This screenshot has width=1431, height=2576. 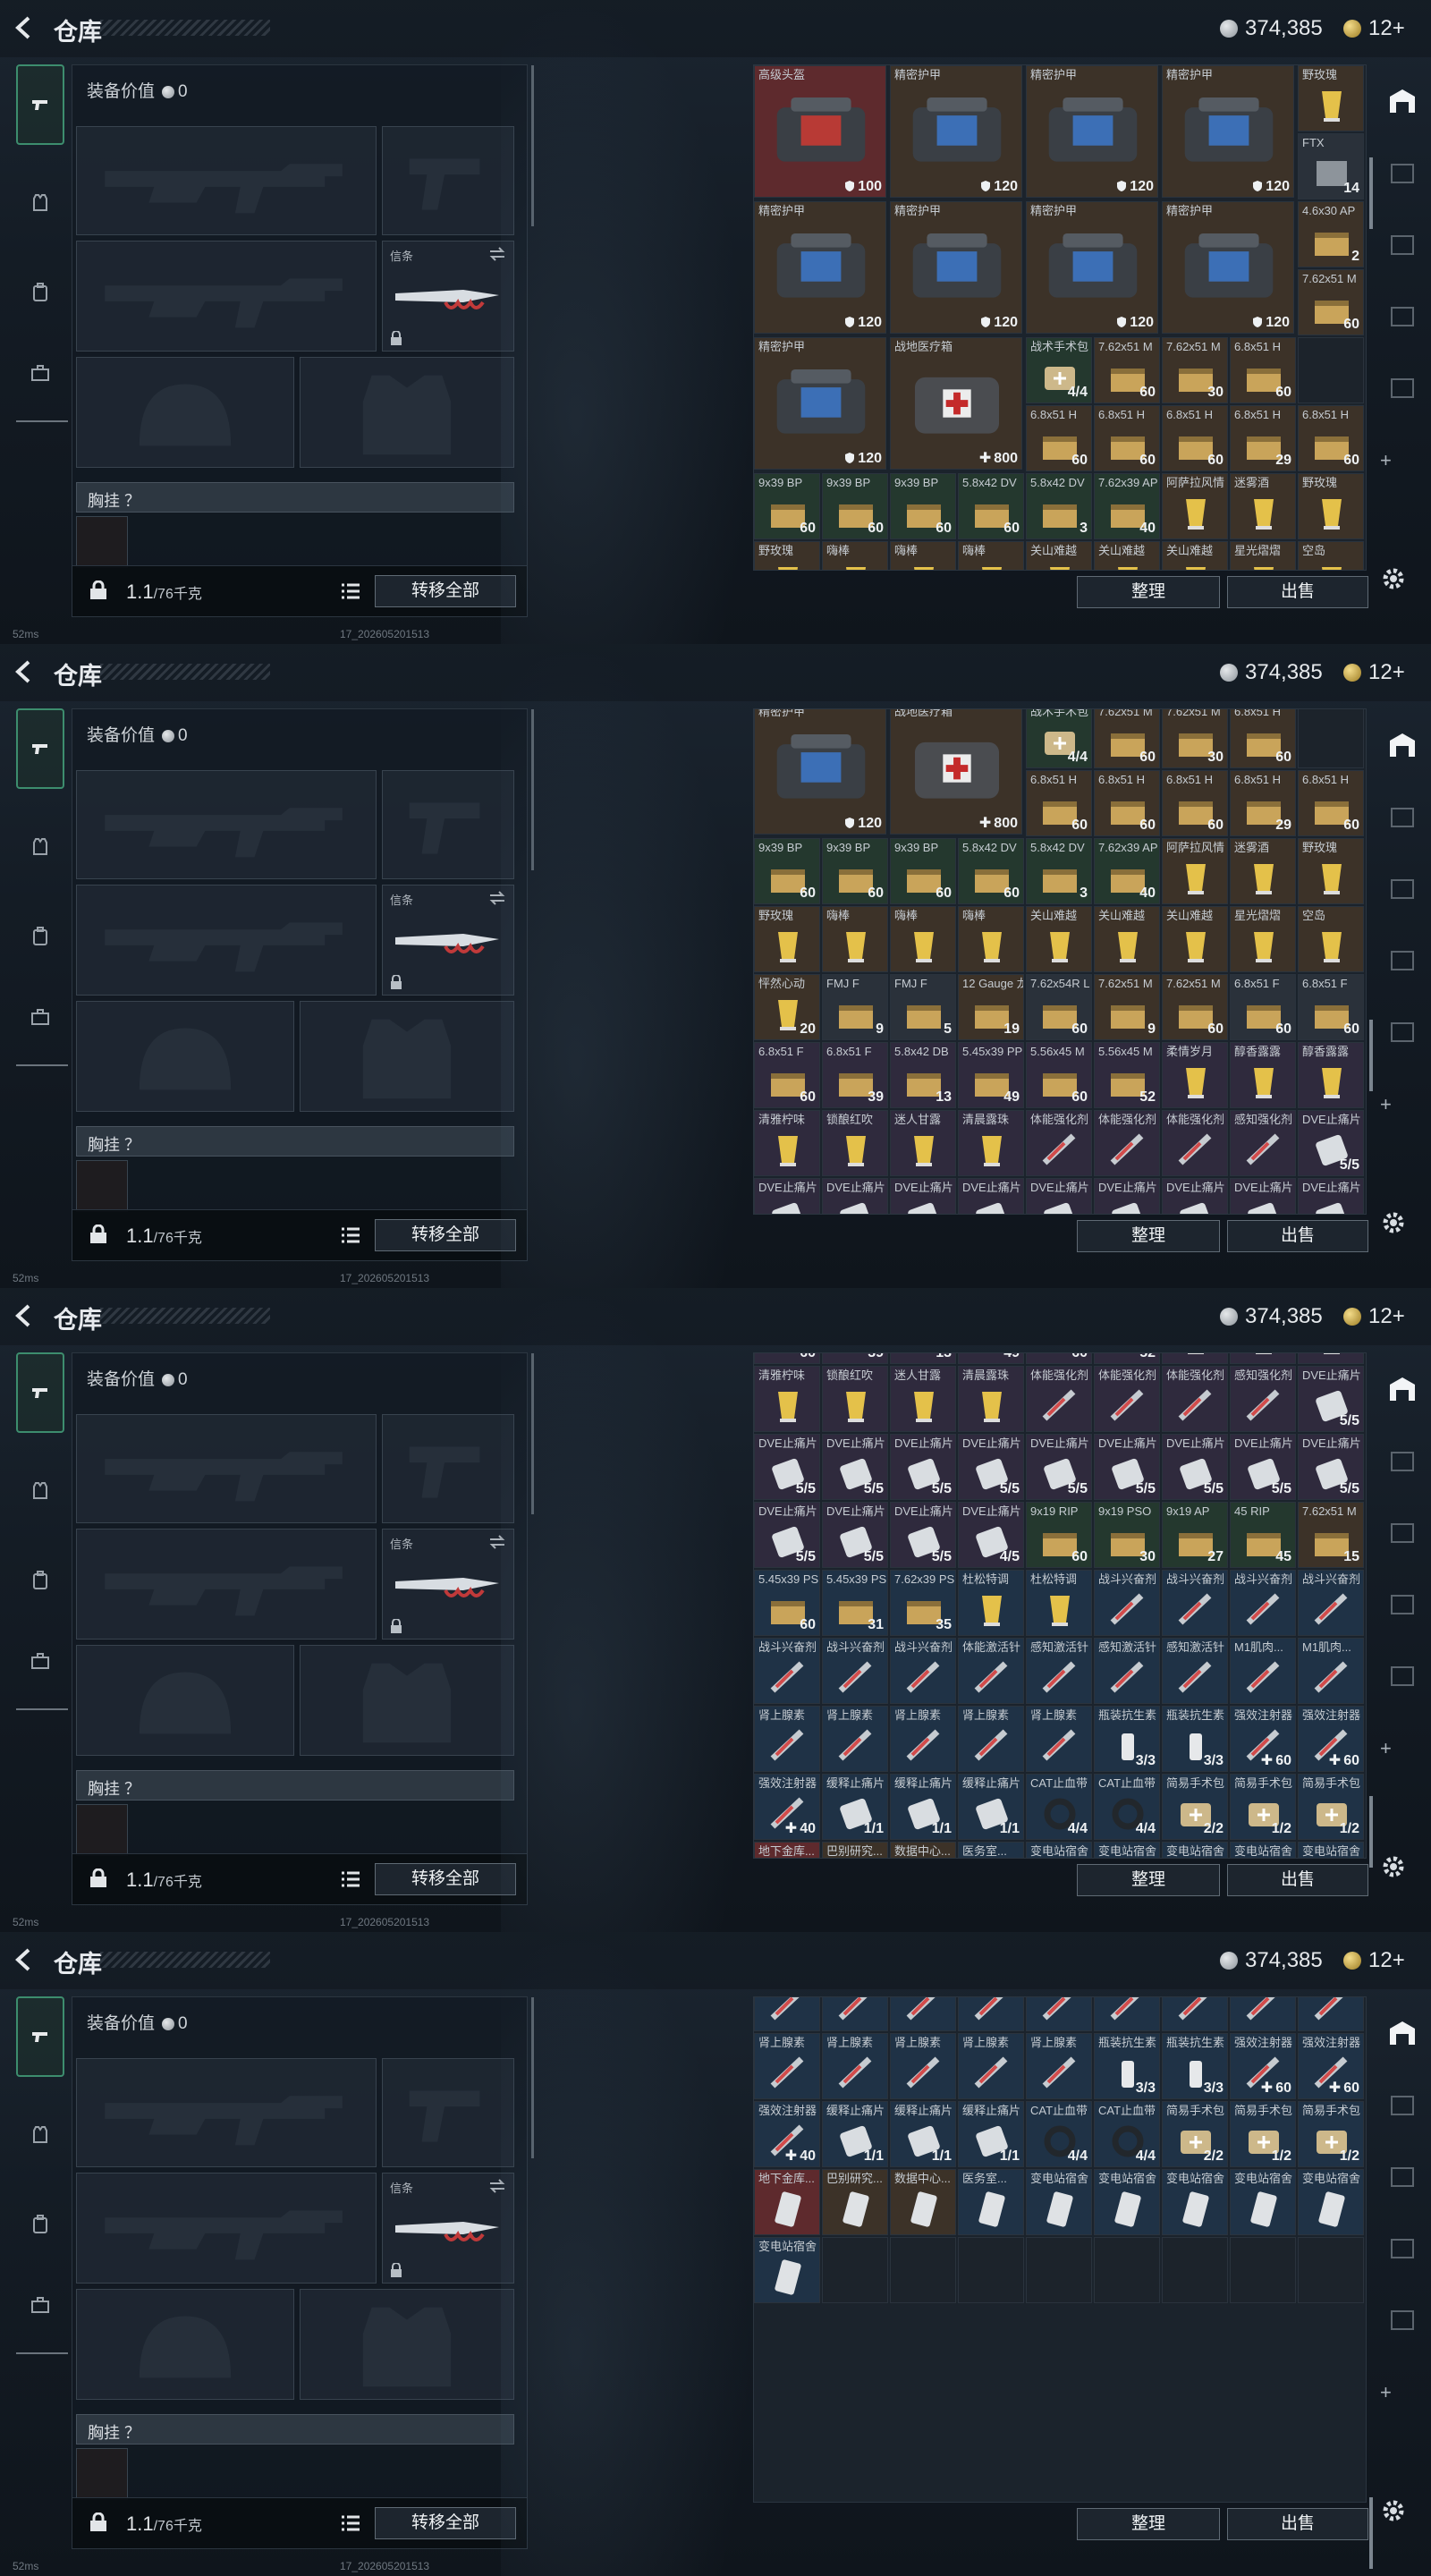 I want to click on helmet-slot, so click(x=185, y=412).